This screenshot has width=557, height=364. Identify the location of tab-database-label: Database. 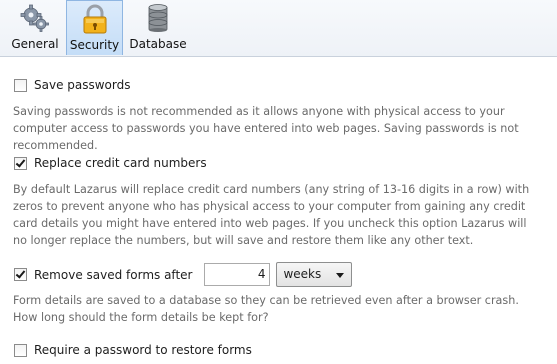
(158, 44).